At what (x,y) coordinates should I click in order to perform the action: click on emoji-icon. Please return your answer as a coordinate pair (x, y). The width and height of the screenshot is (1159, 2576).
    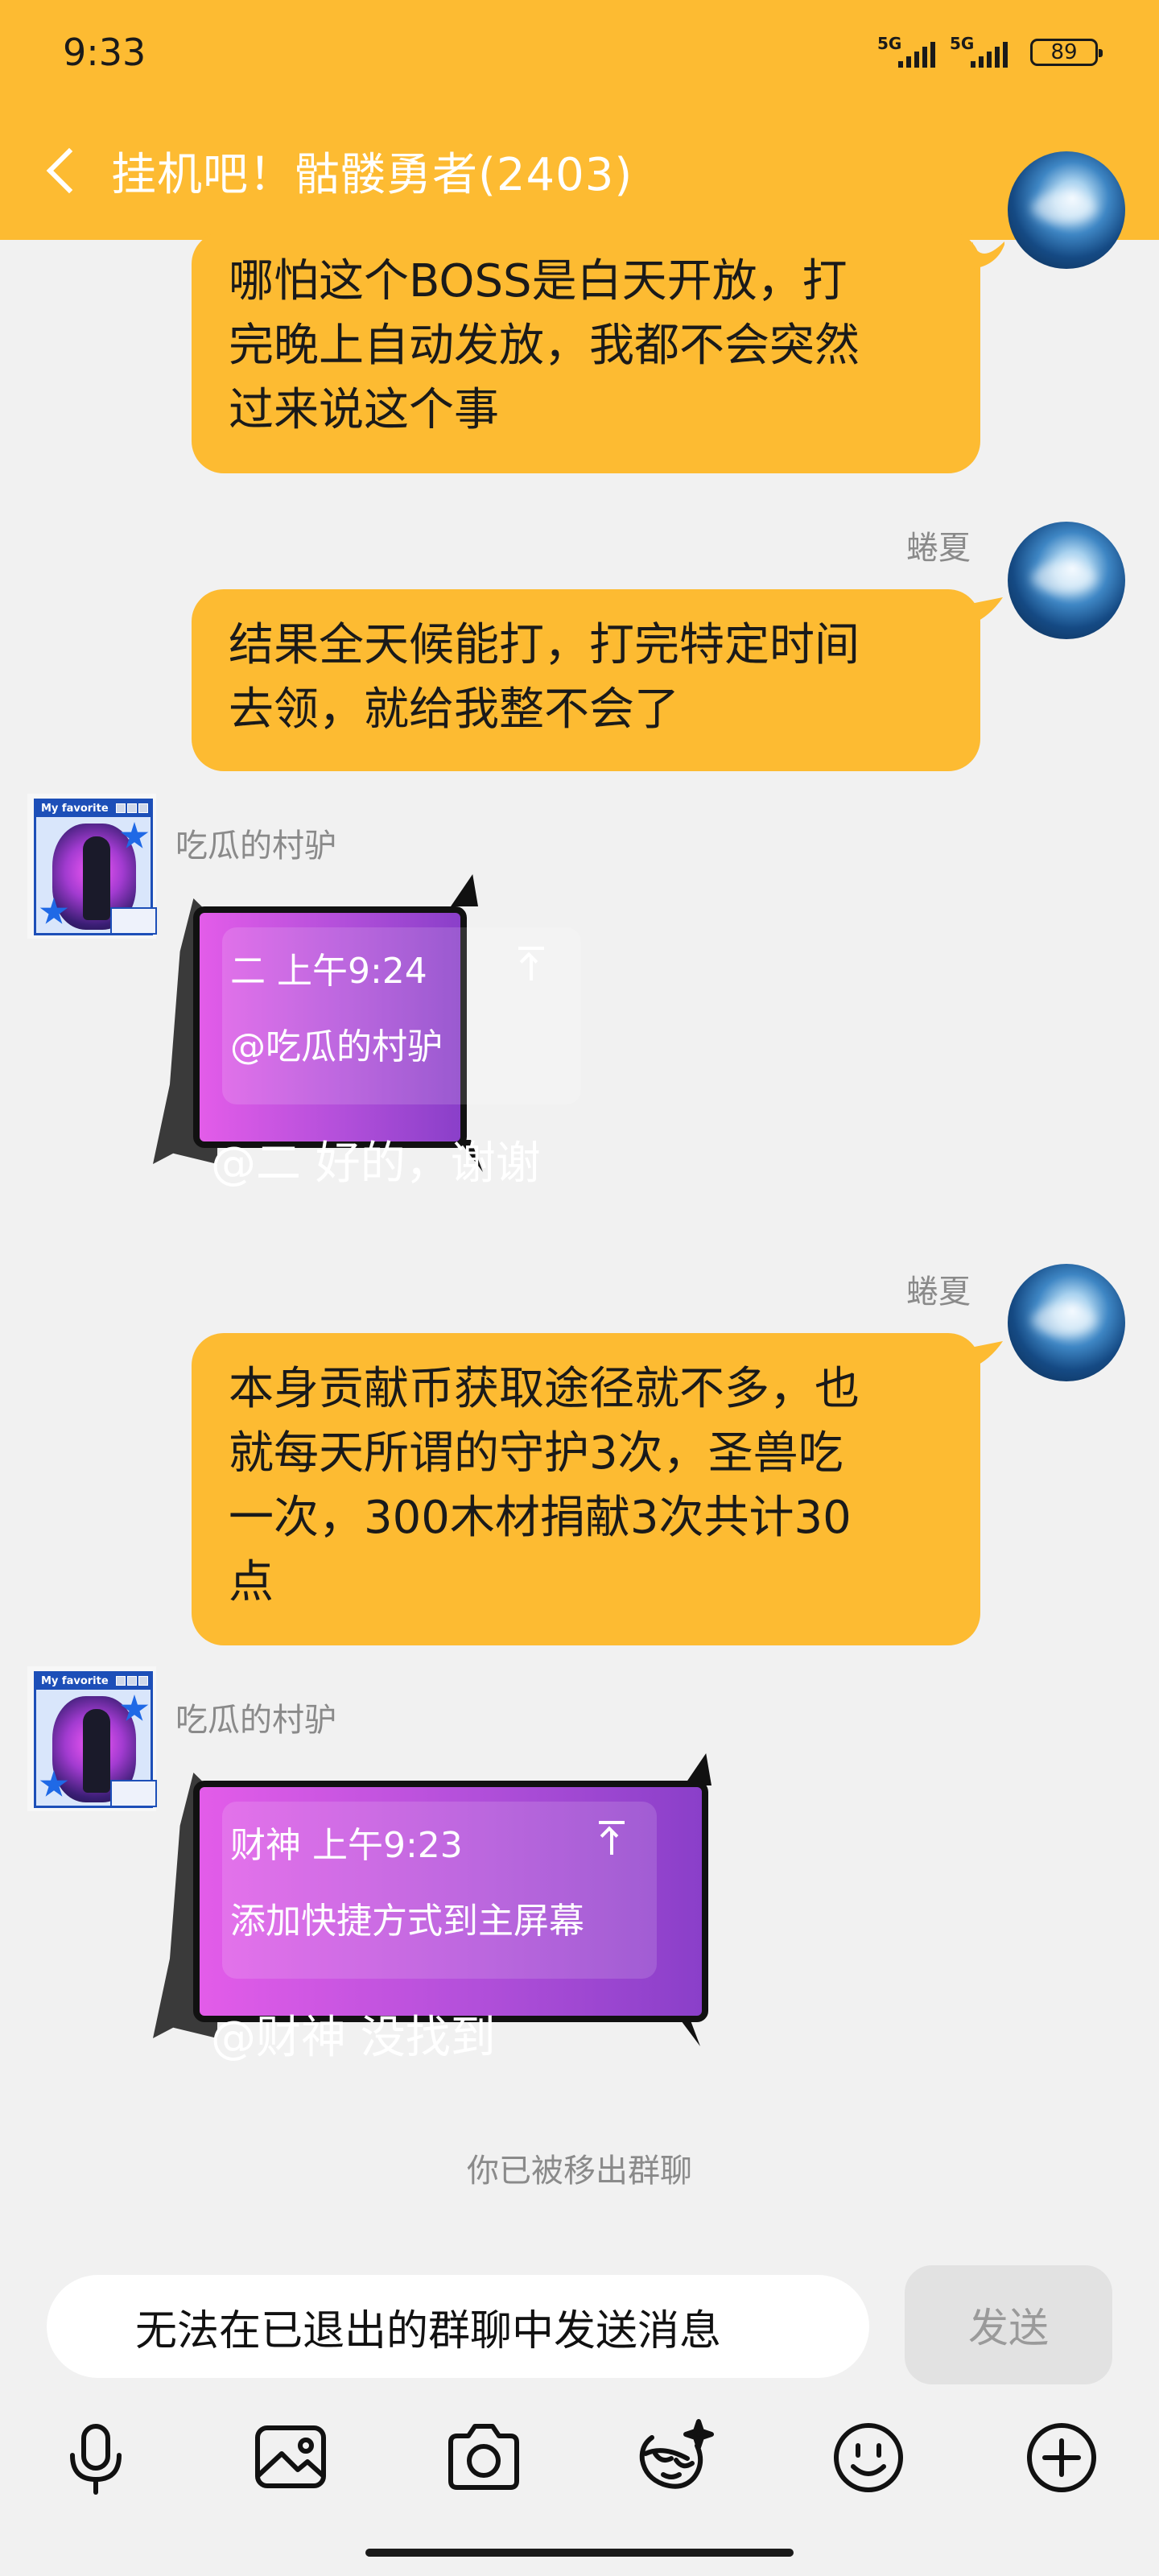
    Looking at the image, I should click on (868, 2457).